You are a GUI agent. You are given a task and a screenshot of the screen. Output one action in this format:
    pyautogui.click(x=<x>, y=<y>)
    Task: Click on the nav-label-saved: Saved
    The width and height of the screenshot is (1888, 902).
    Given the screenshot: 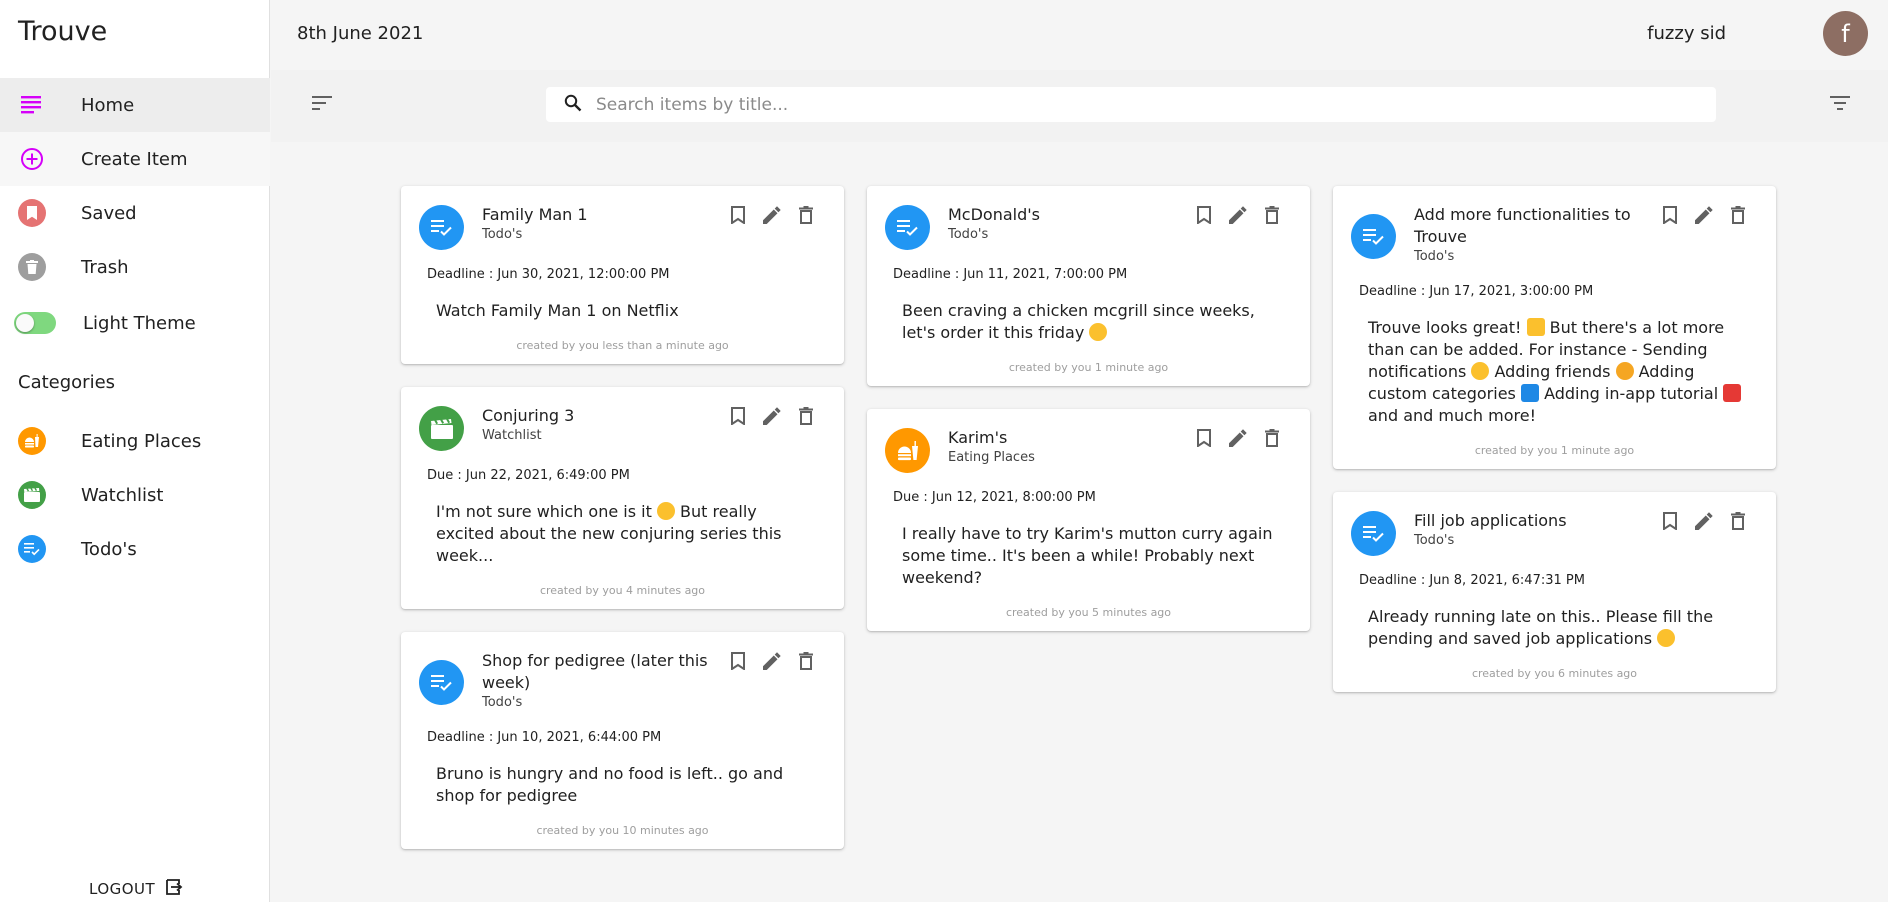 What is the action you would take?
    pyautogui.click(x=109, y=213)
    